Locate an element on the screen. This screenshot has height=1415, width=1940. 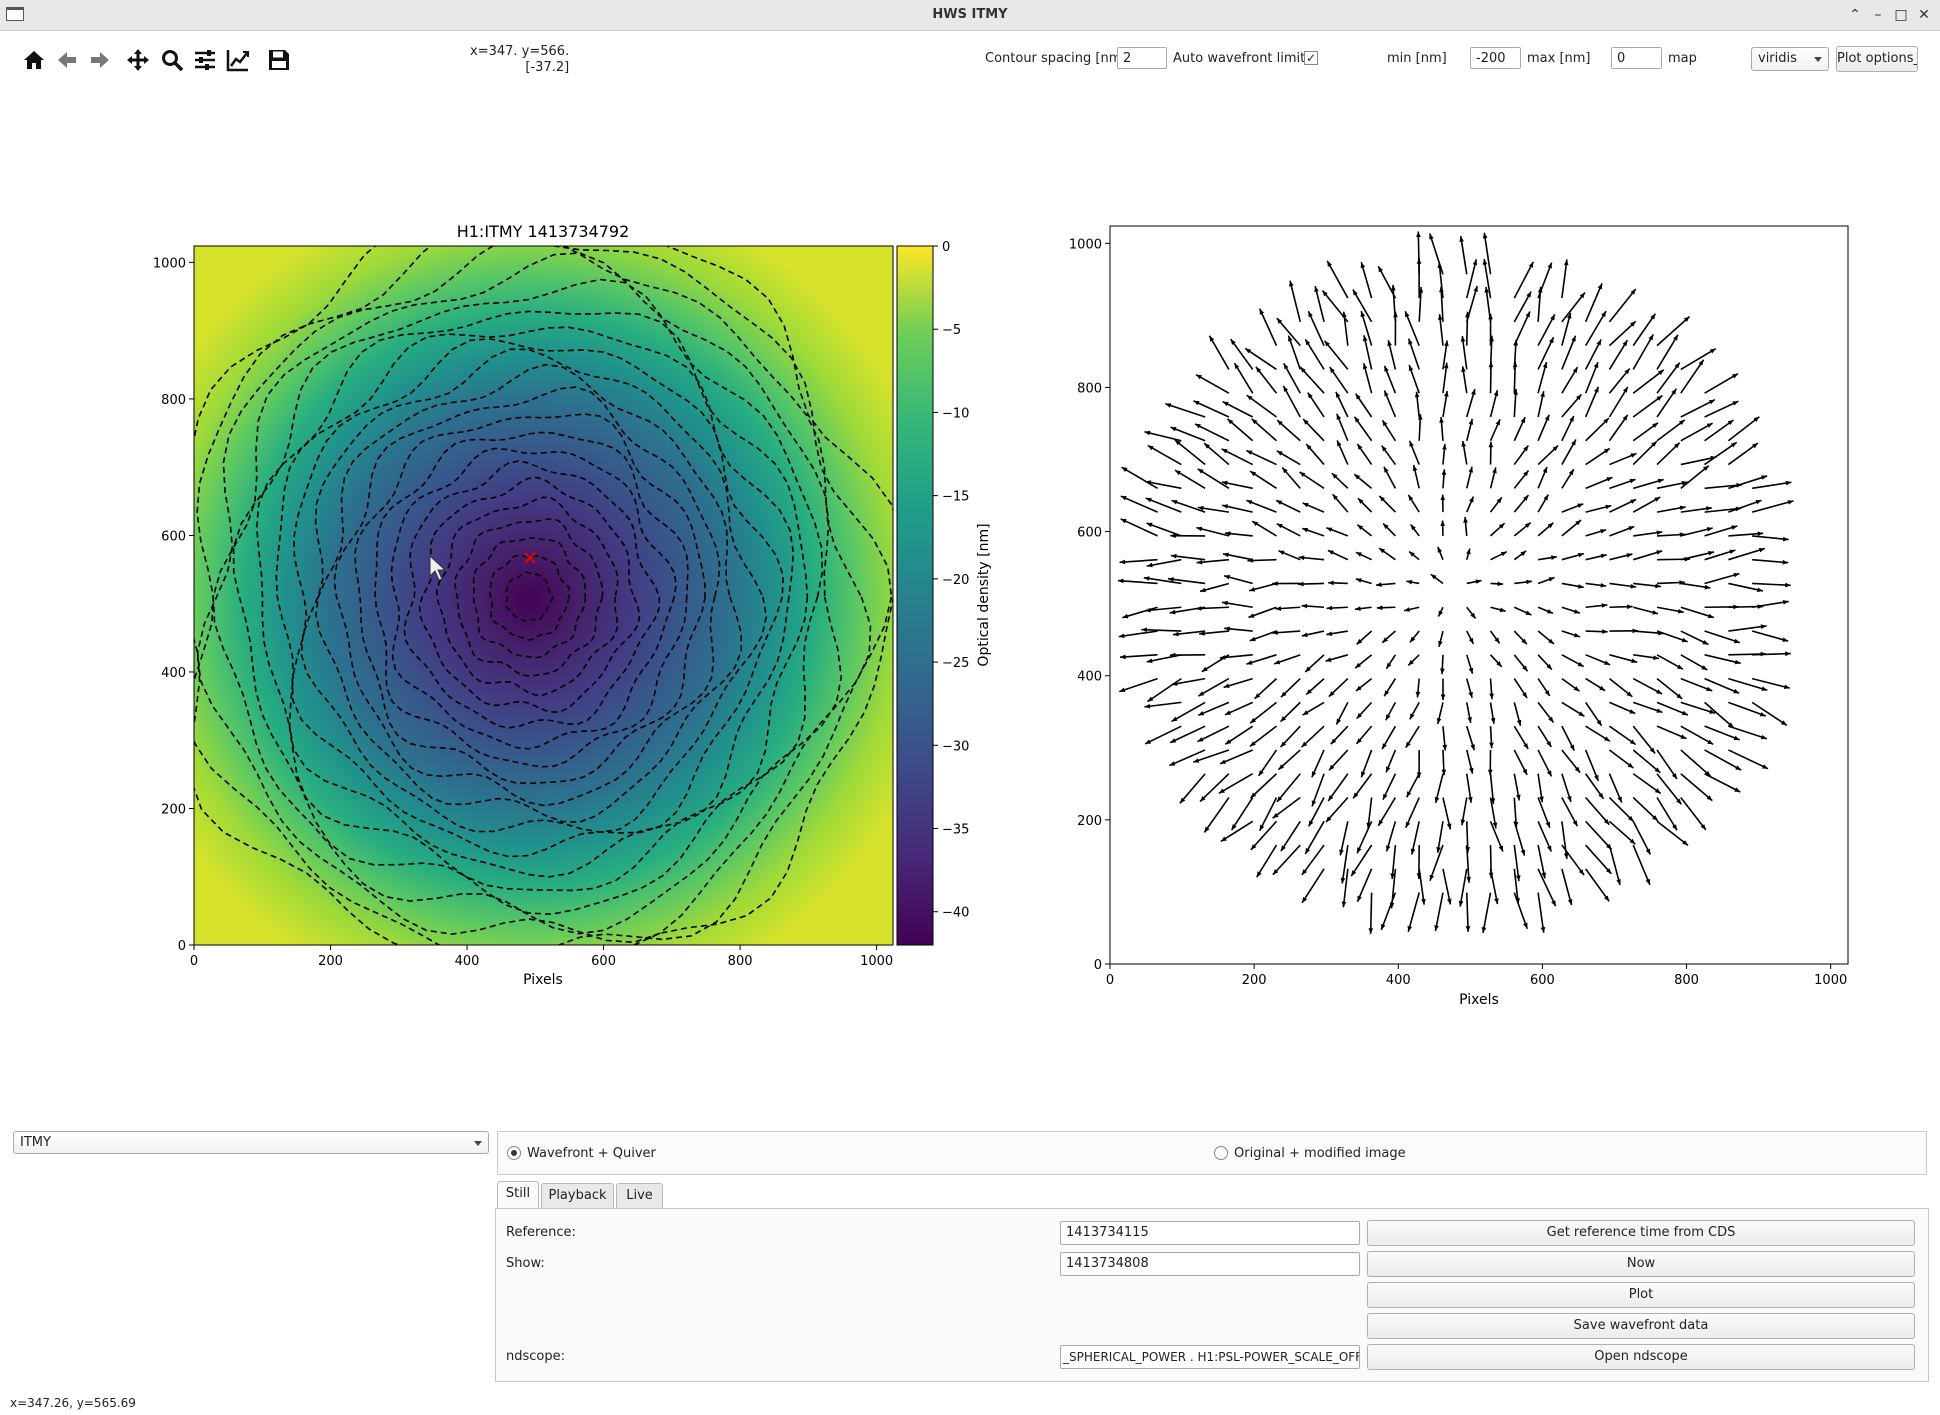
optic-select: ITMY is located at coordinates (251, 1142).